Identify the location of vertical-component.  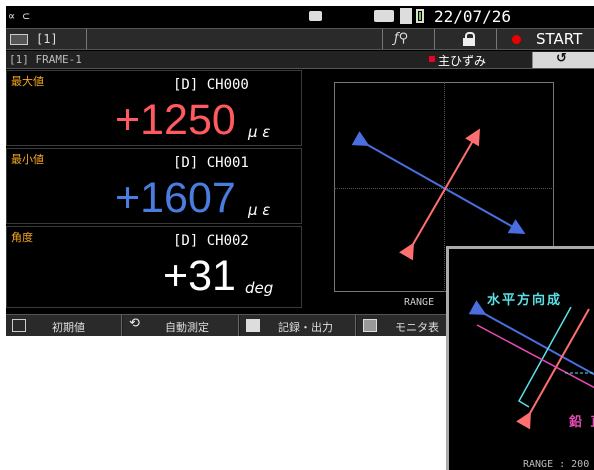
(535, 356).